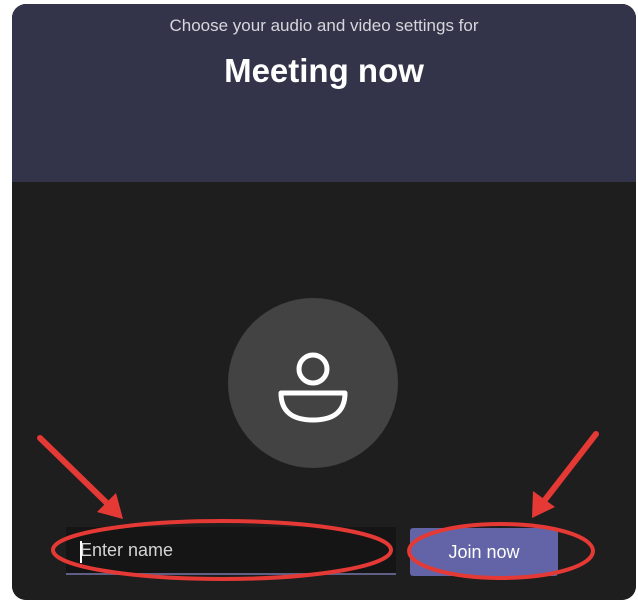  What do you see at coordinates (81, 552) in the screenshot?
I see `text-caret` at bounding box center [81, 552].